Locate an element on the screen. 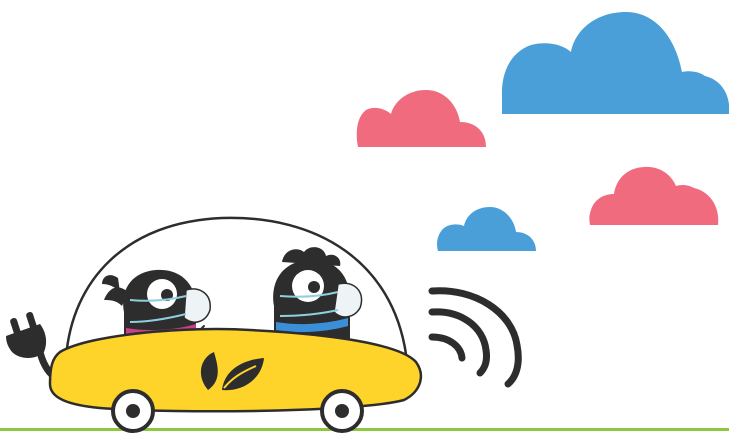 Image resolution: width=729 pixels, height=433 pixels. ground-line is located at coordinates (364, 429).